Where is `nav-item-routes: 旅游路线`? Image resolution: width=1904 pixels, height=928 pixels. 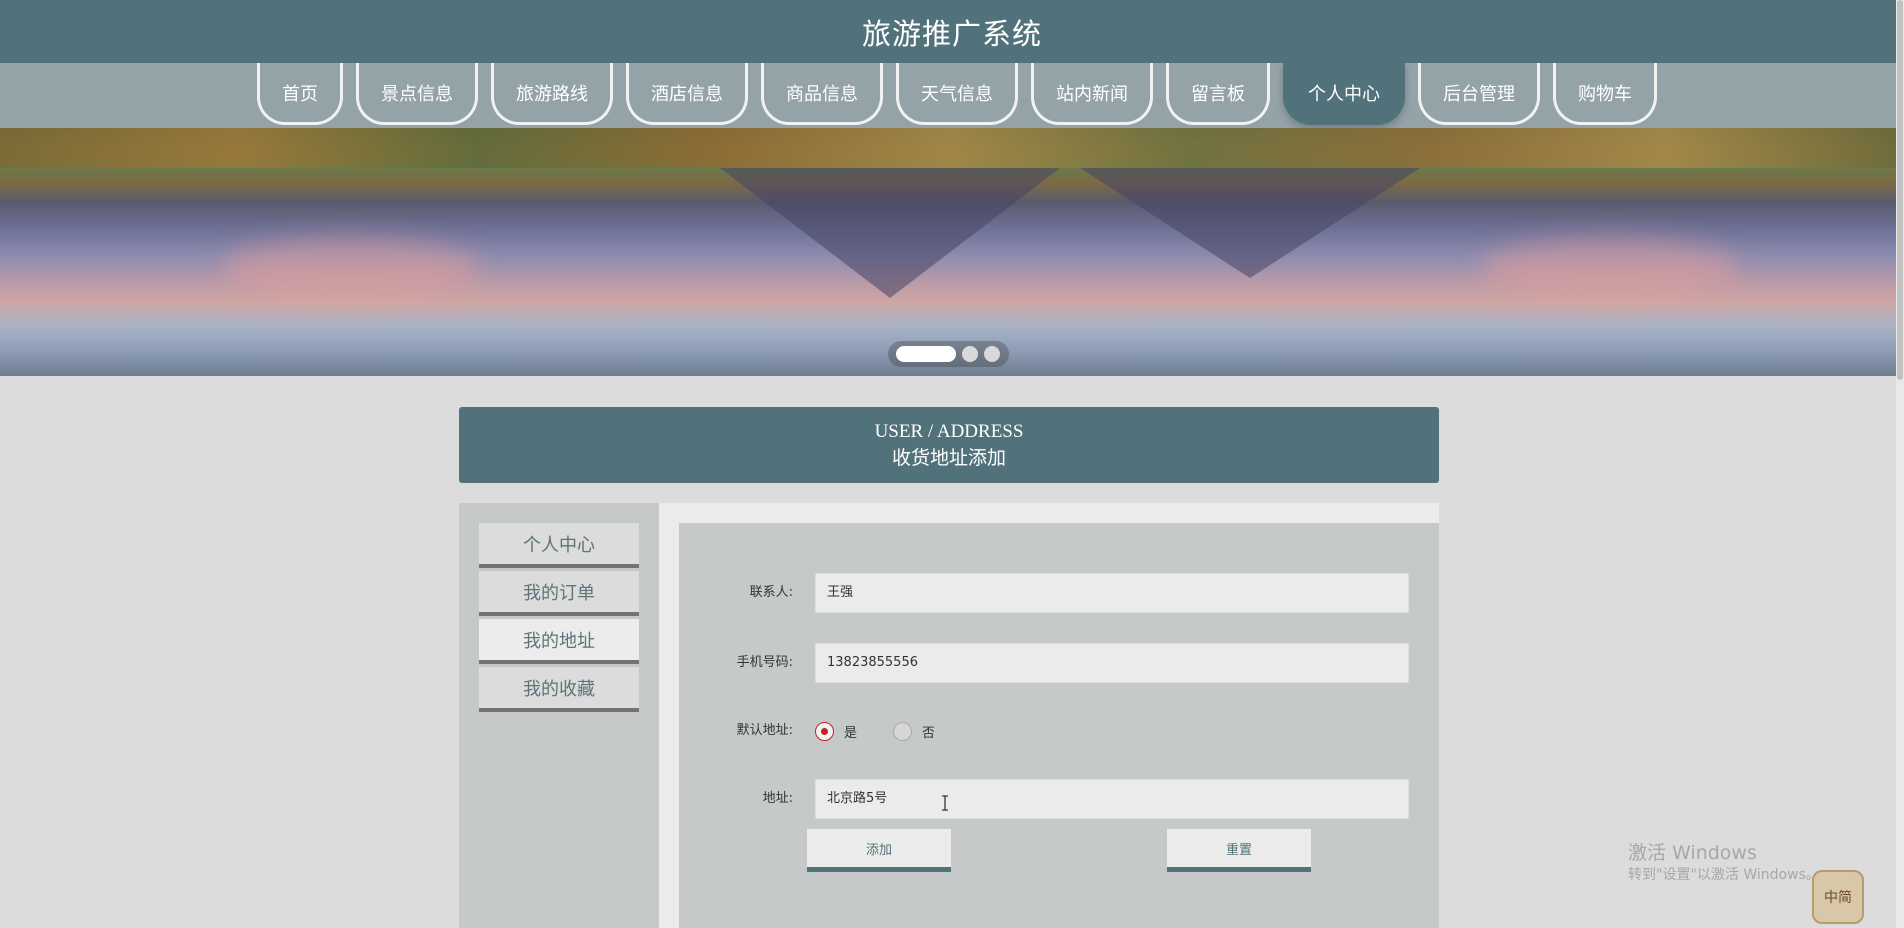
nav-item-routes: 旅游路线 is located at coordinates (552, 94).